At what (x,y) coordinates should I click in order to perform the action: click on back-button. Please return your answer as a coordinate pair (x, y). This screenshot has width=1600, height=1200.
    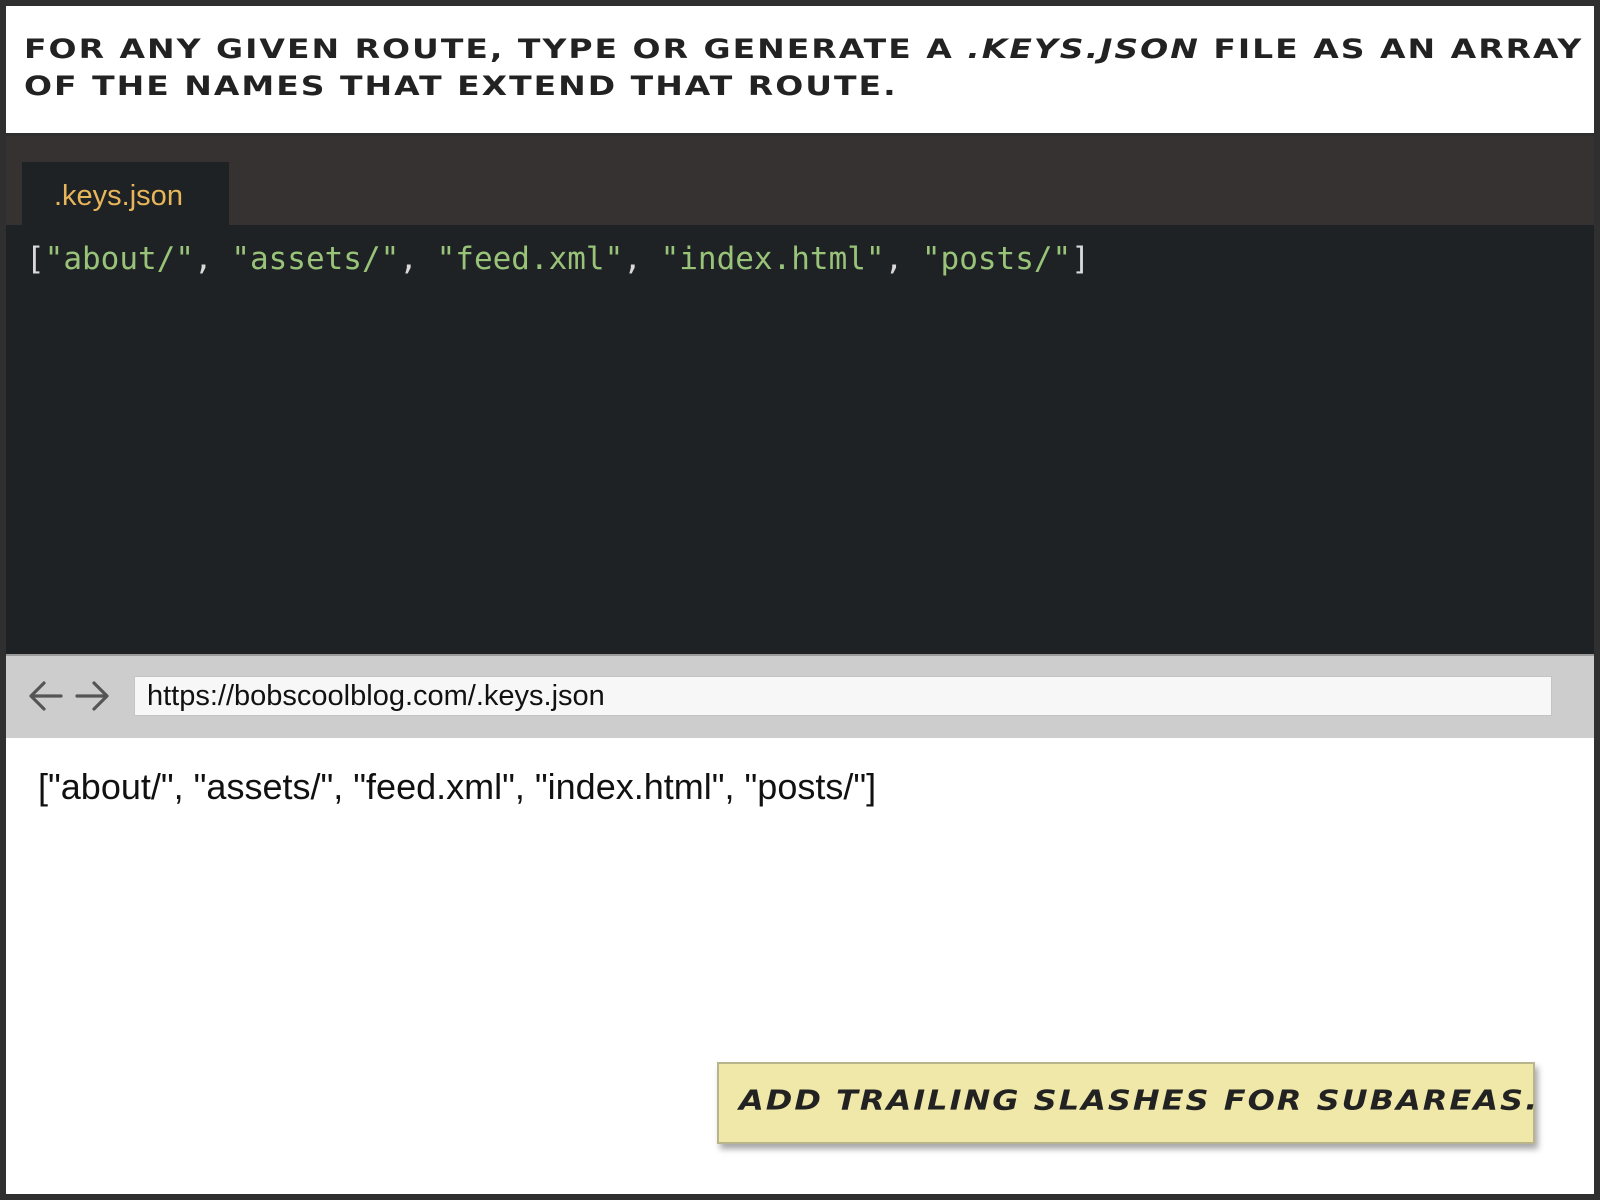
    Looking at the image, I should click on (46, 696).